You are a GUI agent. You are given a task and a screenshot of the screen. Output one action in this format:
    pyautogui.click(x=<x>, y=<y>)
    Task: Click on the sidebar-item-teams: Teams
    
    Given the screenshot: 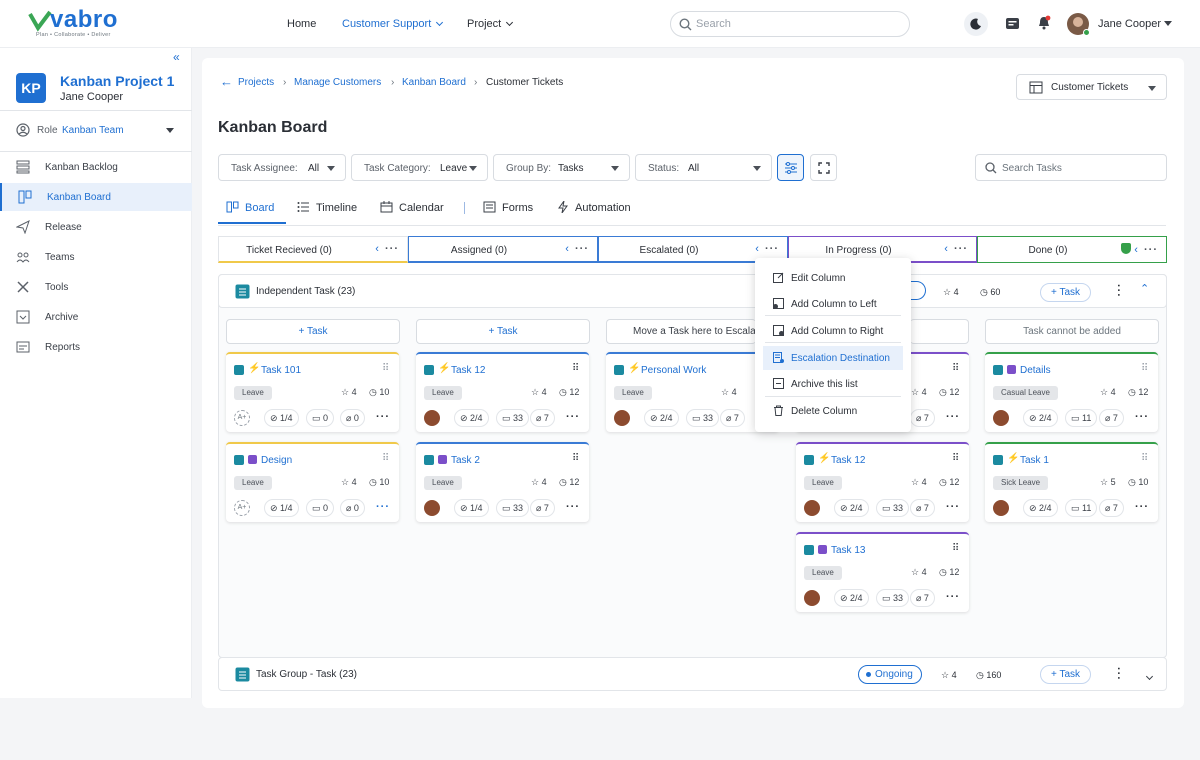 What is the action you would take?
    pyautogui.click(x=96, y=257)
    